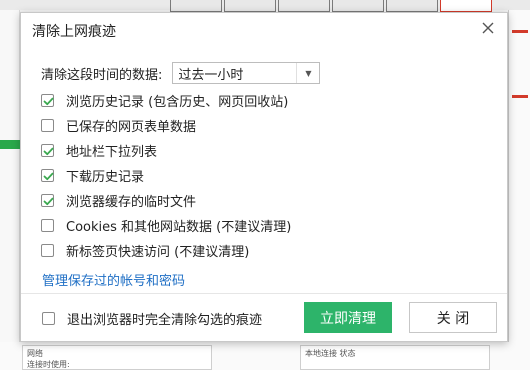 This screenshot has height=370, width=530. I want to click on exit-clear-checkbox, so click(48, 318).